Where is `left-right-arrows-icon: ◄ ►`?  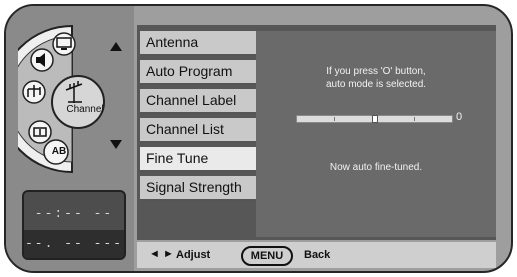
left-right-arrows-icon: ◄ ► is located at coordinates (161, 254).